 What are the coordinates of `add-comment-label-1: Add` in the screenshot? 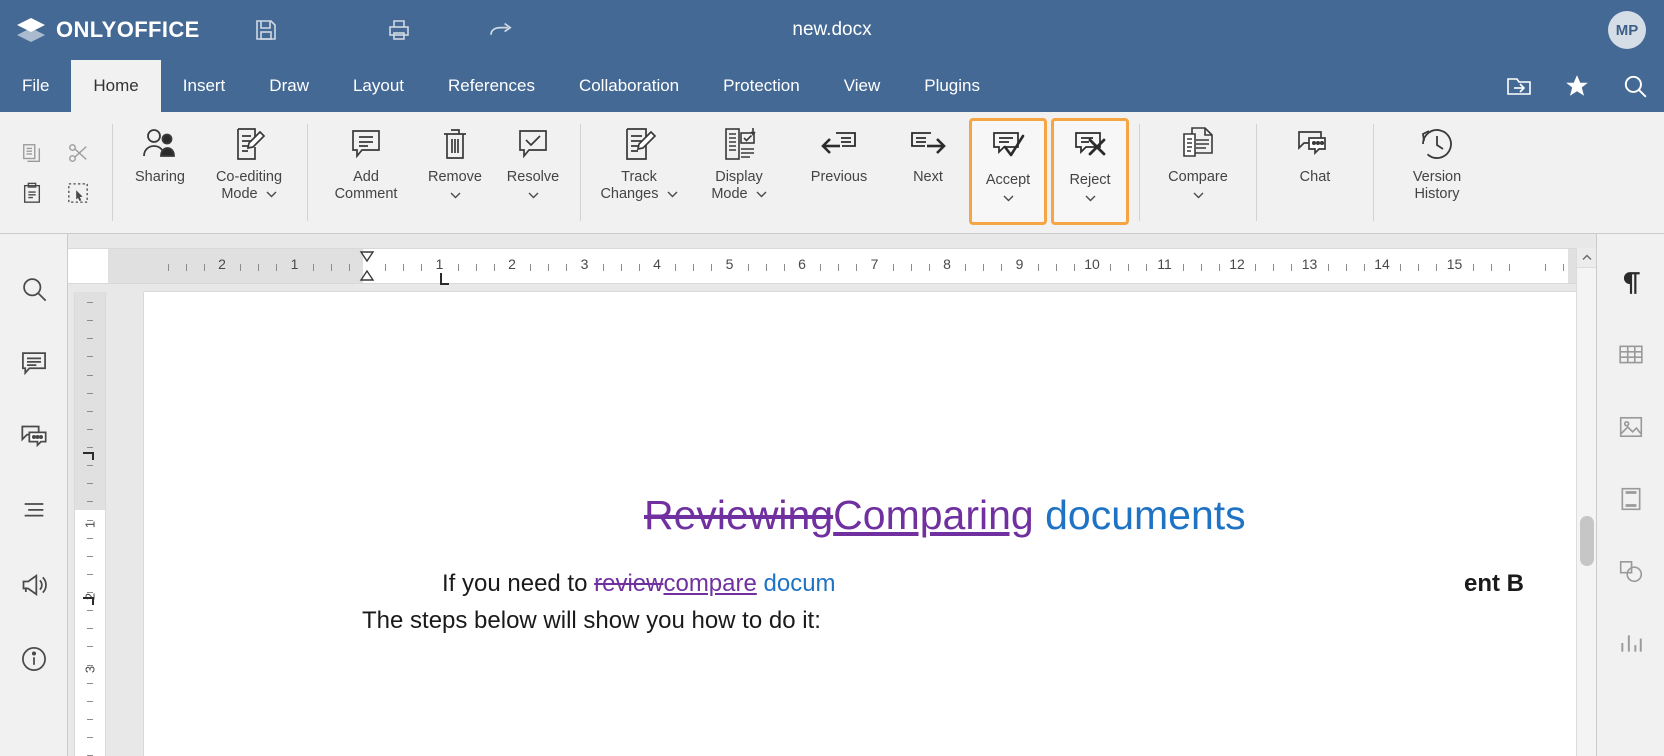 It's located at (366, 177).